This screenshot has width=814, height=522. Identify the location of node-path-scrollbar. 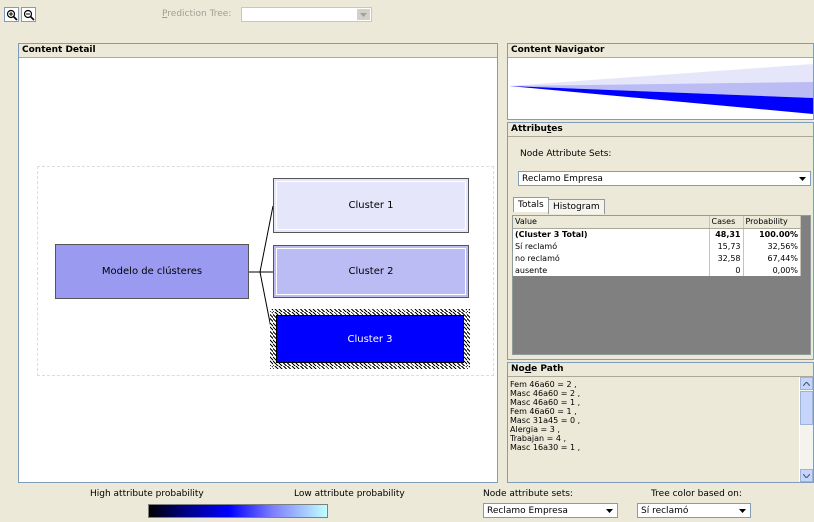
(806, 429).